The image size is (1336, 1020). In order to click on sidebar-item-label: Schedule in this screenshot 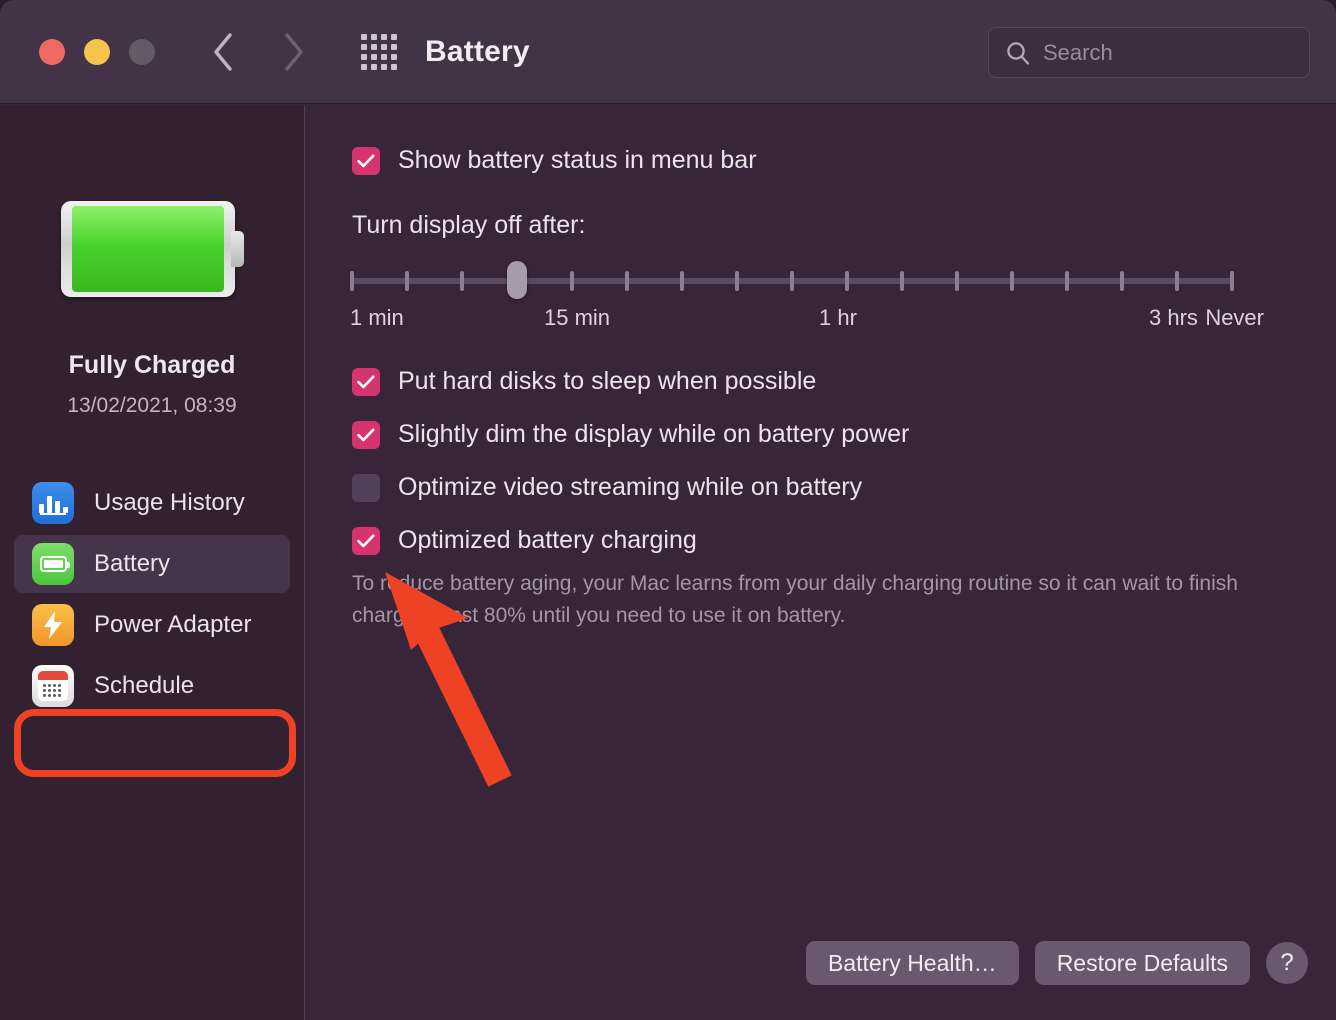, I will do `click(144, 685)`.